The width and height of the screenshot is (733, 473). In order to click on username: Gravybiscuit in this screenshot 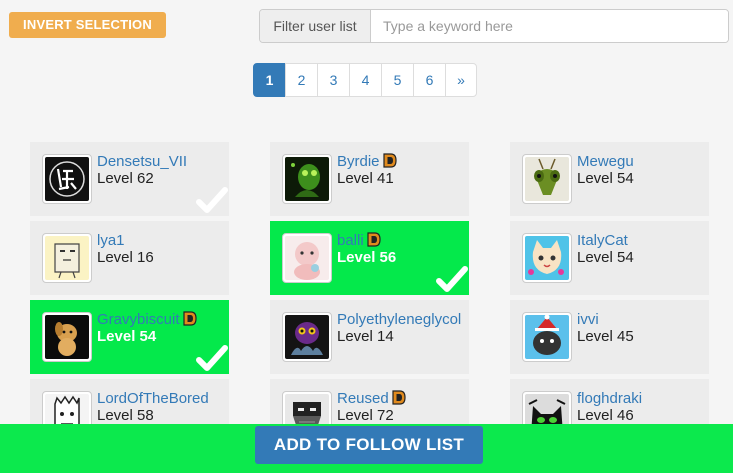, I will do `click(147, 319)`.